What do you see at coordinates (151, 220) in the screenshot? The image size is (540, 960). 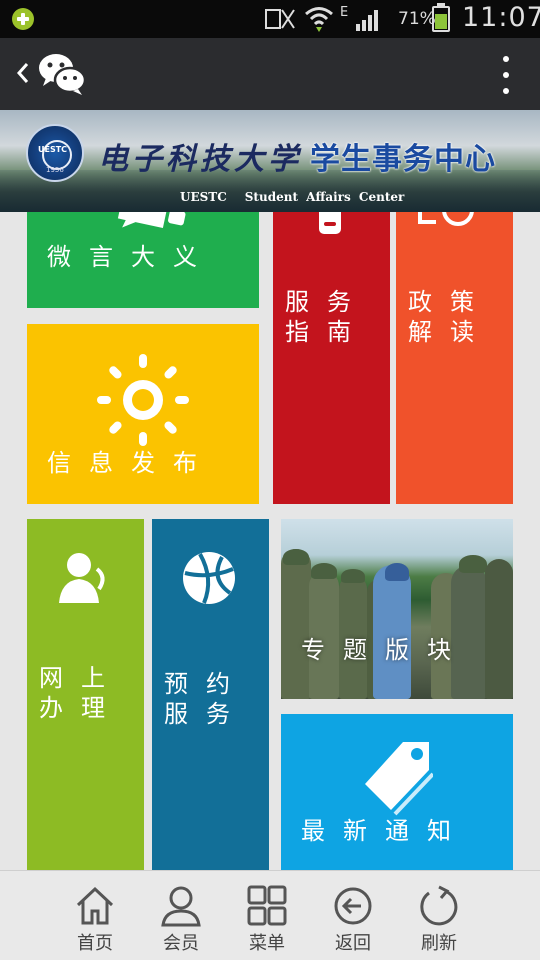 I see `speech-bubble-icon` at bounding box center [151, 220].